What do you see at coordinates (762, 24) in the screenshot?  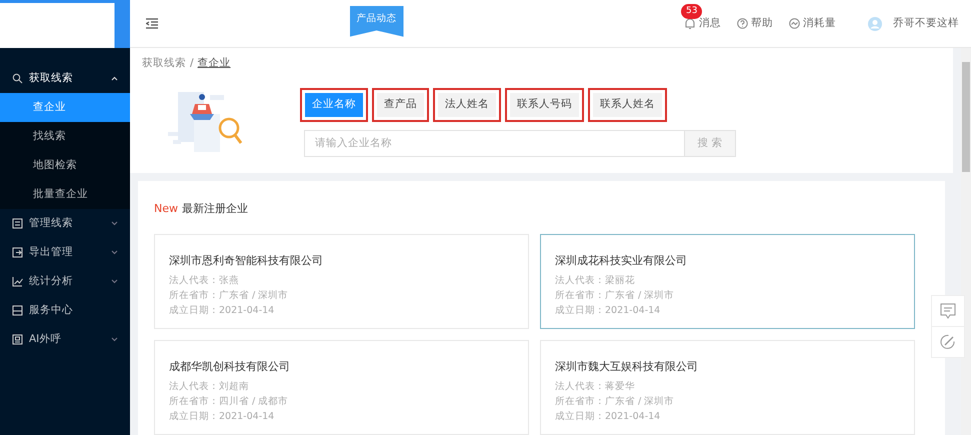 I see `help-link: 帮助` at bounding box center [762, 24].